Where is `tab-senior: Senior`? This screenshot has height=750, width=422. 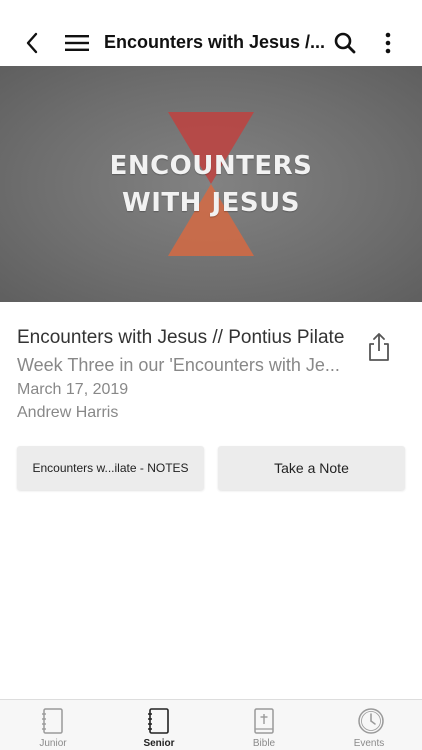
tab-senior: Senior is located at coordinates (159, 725).